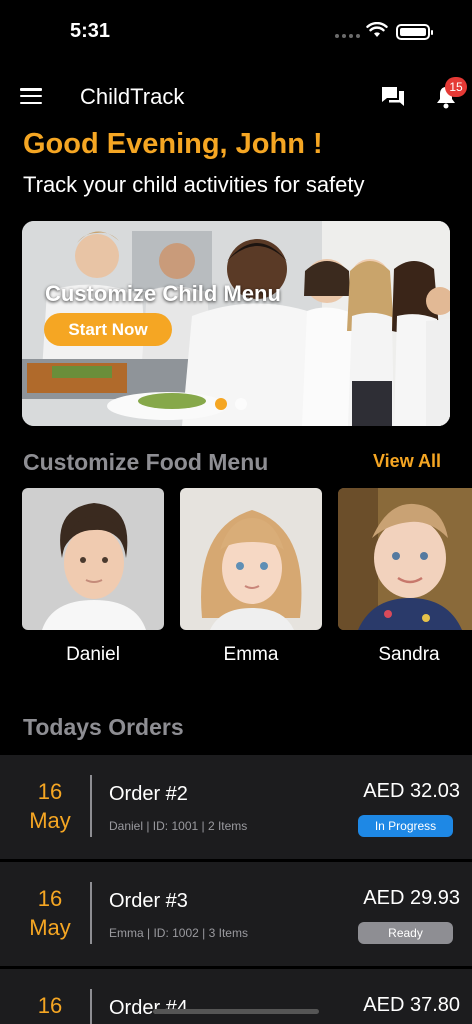 The height and width of the screenshot is (1024, 472). What do you see at coordinates (393, 97) in the screenshot?
I see `chat-icon` at bounding box center [393, 97].